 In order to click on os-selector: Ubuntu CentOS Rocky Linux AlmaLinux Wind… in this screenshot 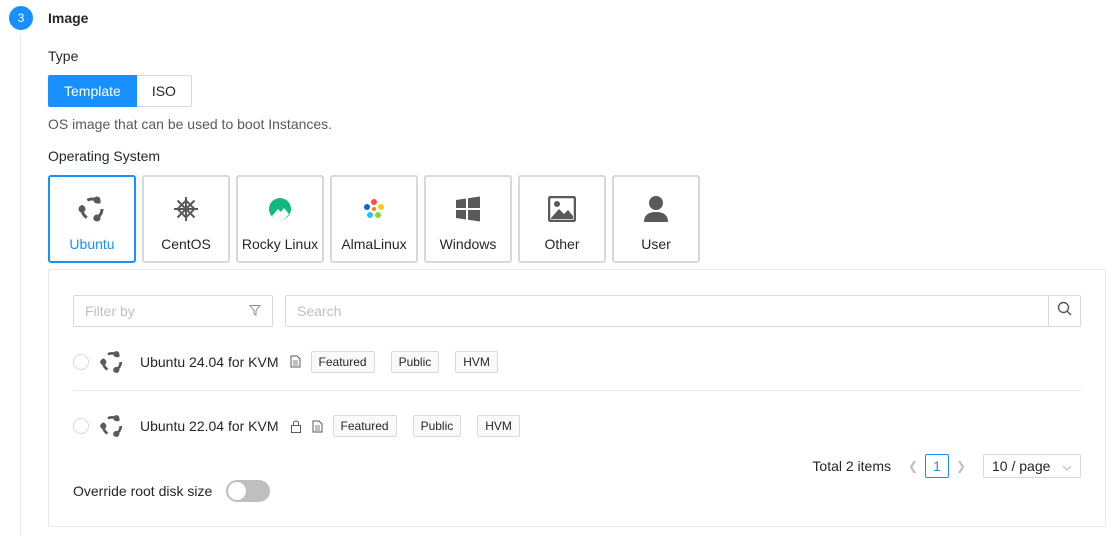, I will do `click(377, 219)`.